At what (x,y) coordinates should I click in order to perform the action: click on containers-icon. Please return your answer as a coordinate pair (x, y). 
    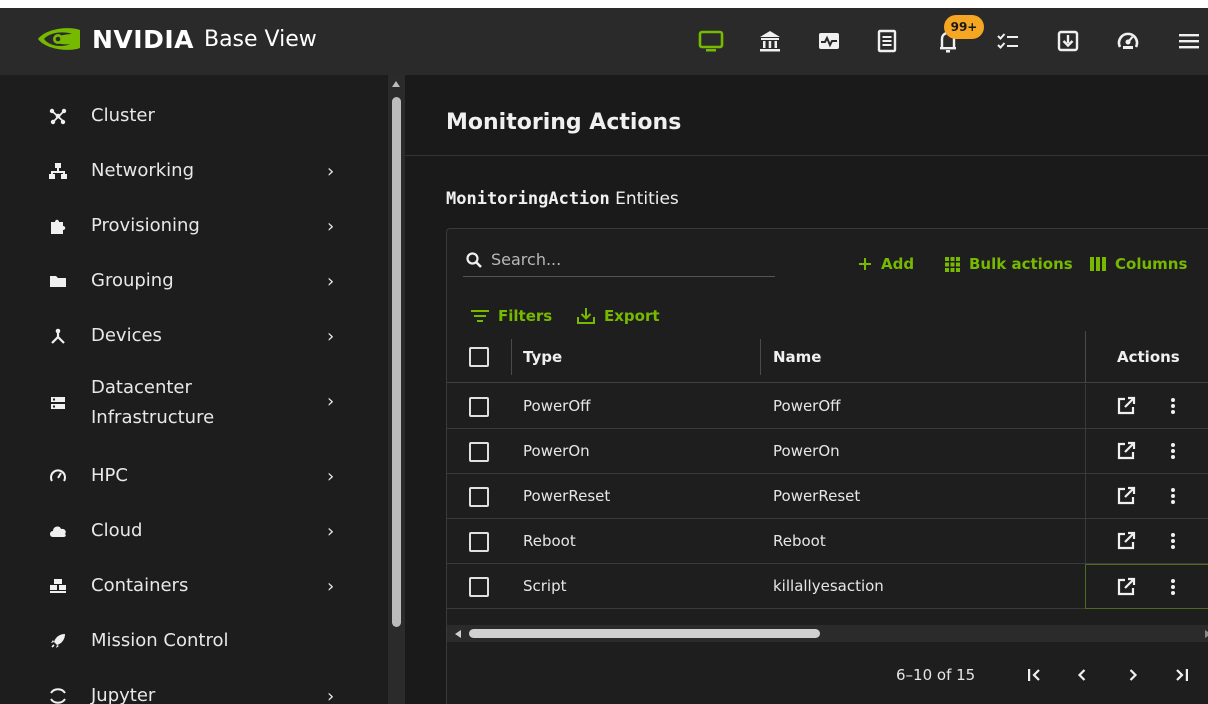
    Looking at the image, I should click on (58, 586).